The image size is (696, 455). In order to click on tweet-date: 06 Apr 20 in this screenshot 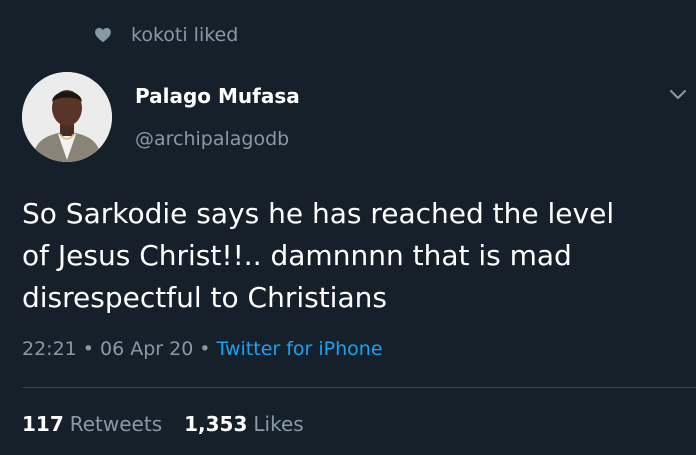, I will do `click(146, 349)`.